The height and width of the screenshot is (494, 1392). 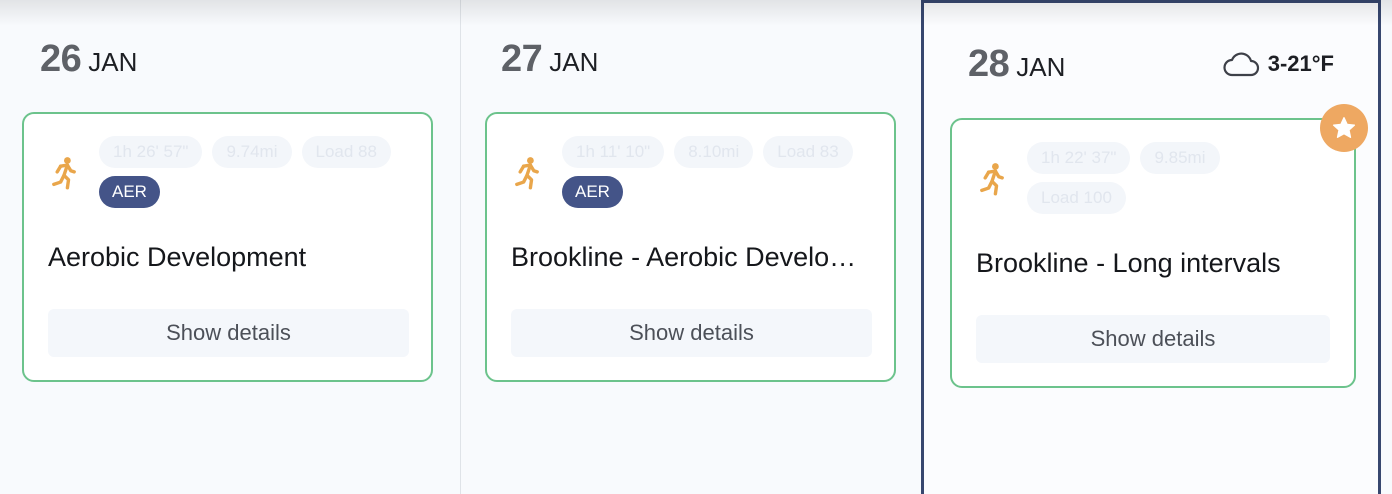 I want to click on favorite-badge, so click(x=1344, y=128).